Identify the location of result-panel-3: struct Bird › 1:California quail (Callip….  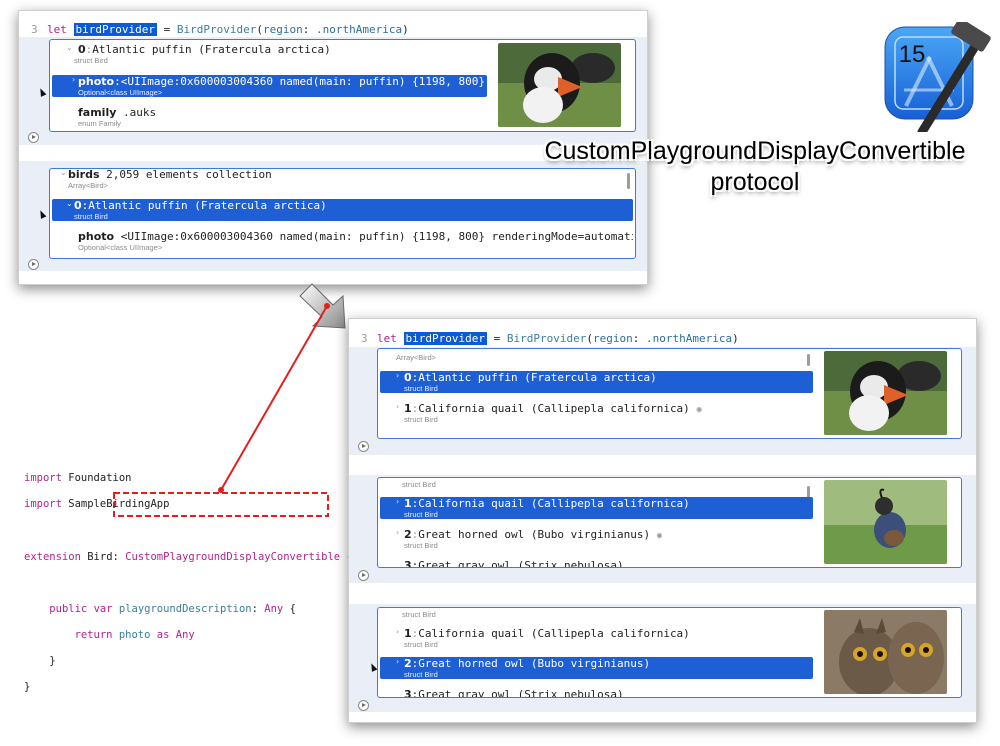
(669, 652).